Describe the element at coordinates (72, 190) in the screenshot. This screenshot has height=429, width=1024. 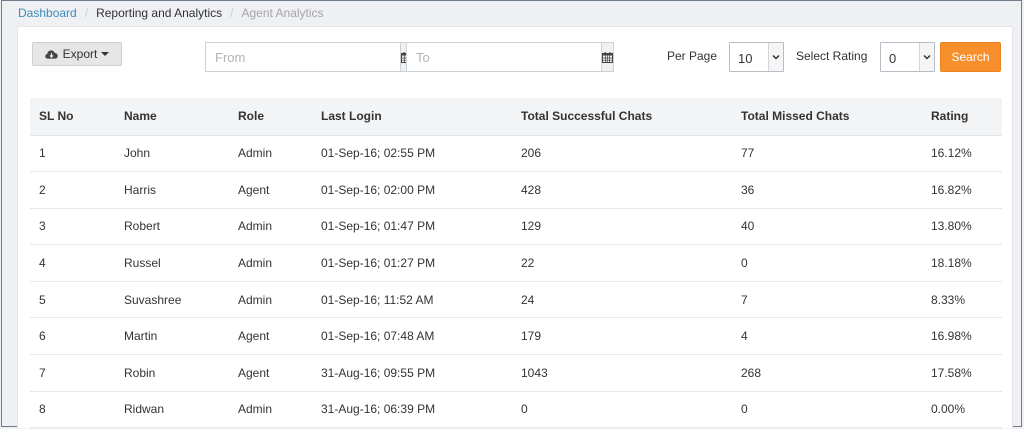
I see `cell-sl-no: 2` at that location.